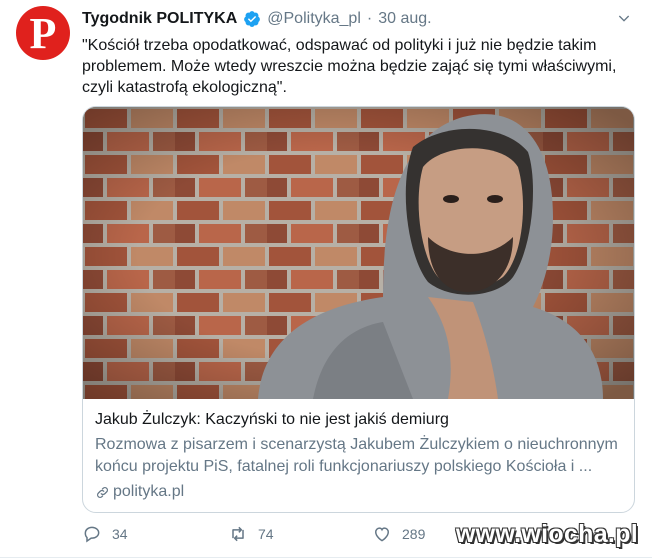 The height and width of the screenshot is (558, 652). What do you see at coordinates (624, 18) in the screenshot?
I see `chevron-down-icon` at bounding box center [624, 18].